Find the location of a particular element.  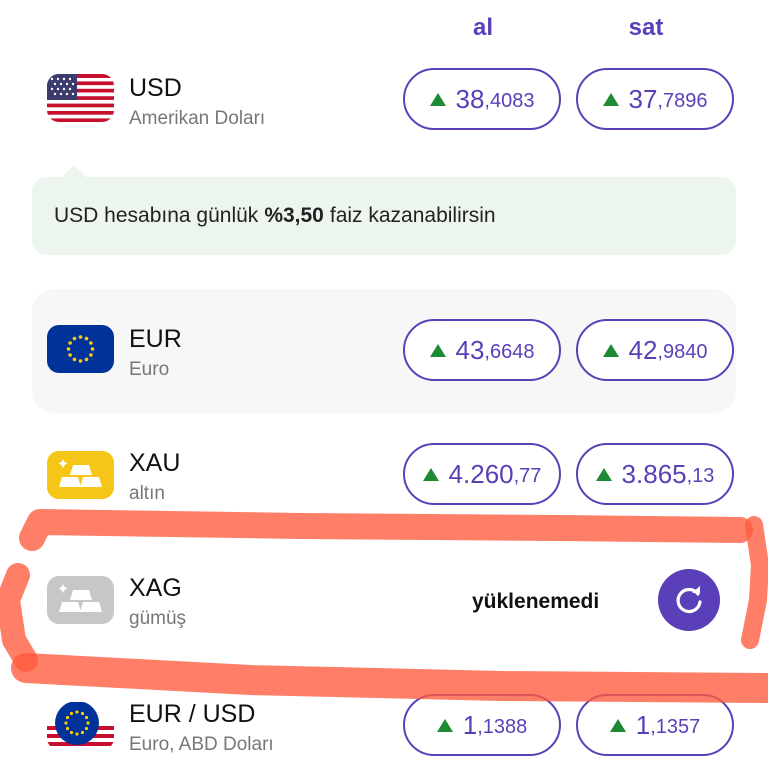

sell-price-button: 1,1357 is located at coordinates (655, 725).